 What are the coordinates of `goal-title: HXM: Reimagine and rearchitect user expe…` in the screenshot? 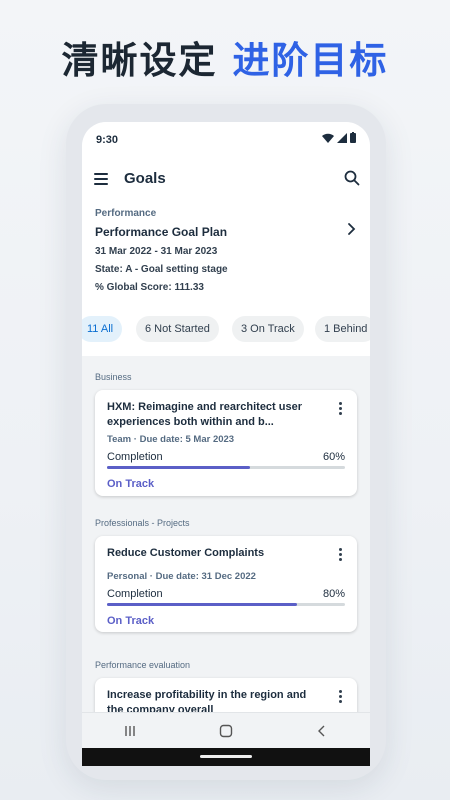 It's located at (205, 414).